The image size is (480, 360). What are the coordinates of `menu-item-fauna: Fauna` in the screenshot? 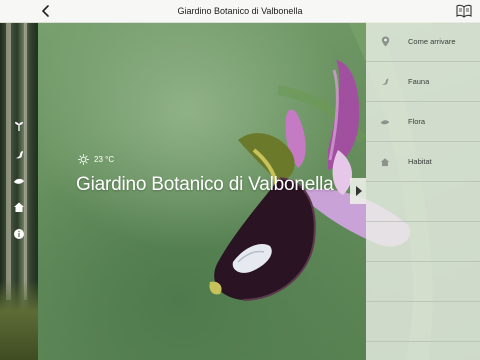 It's located at (423, 82).